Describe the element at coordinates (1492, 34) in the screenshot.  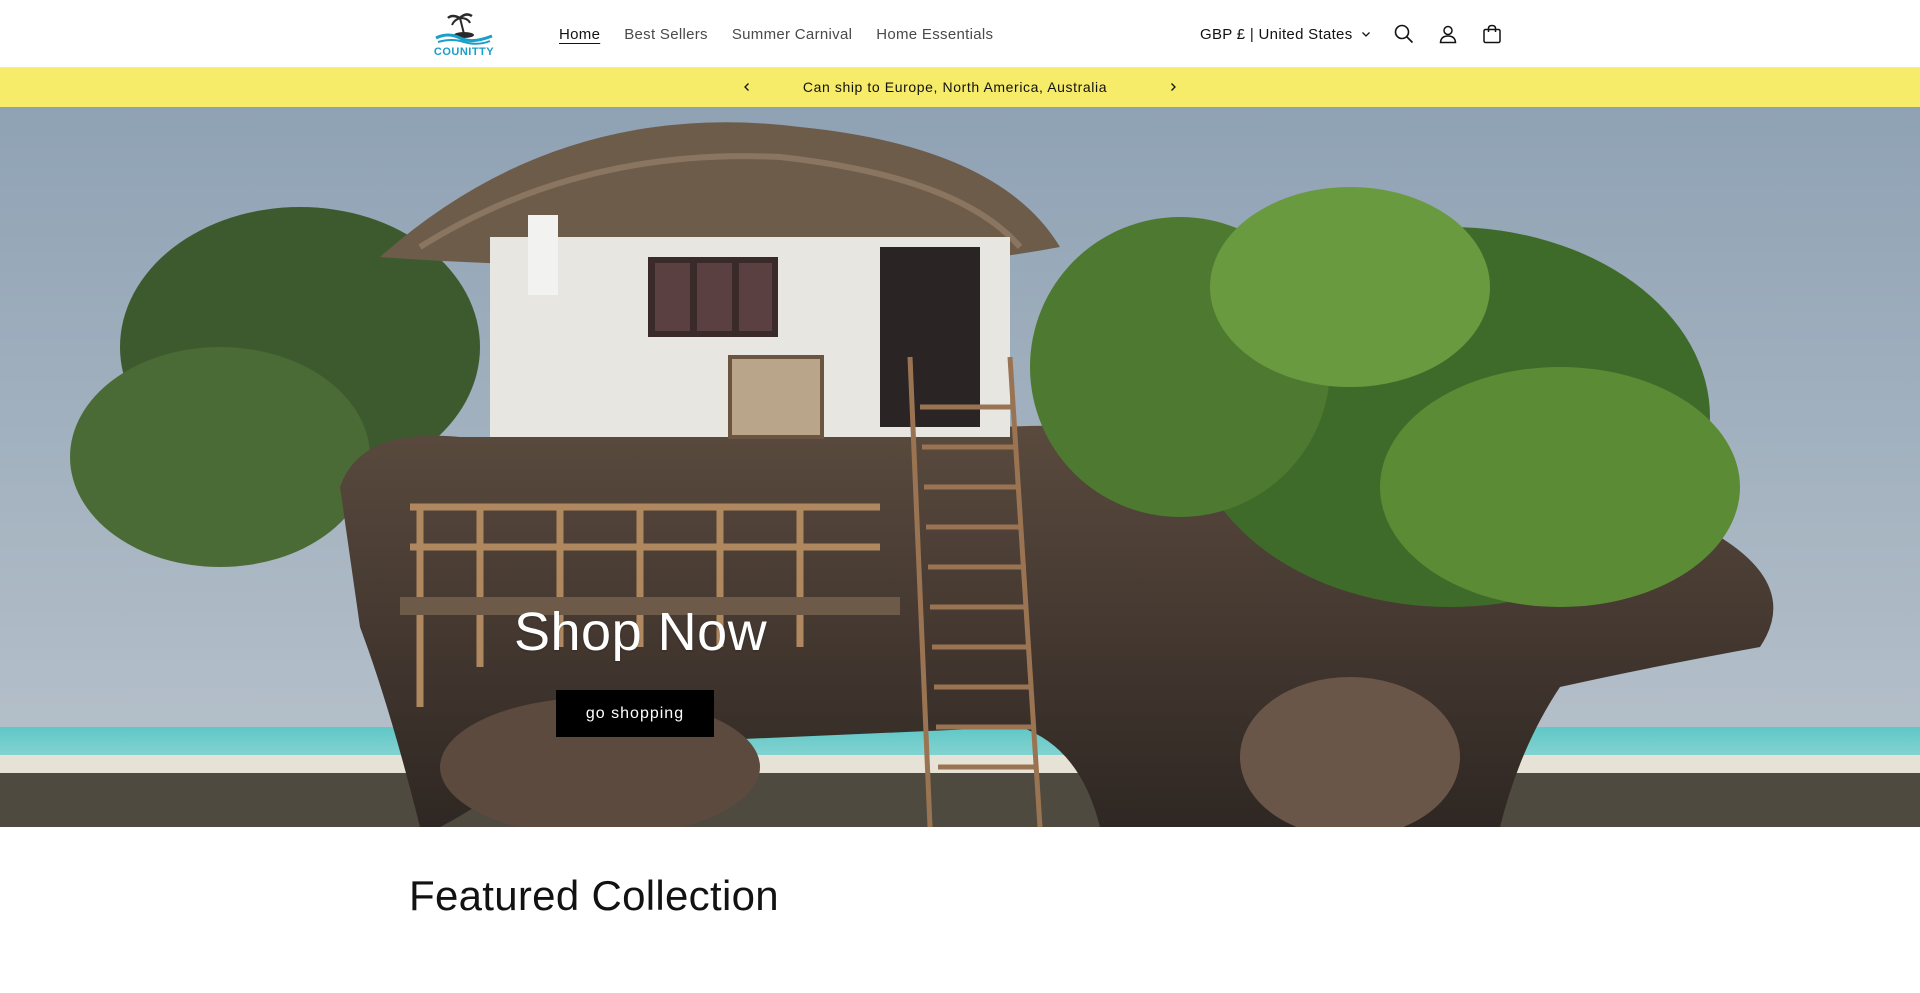
I see `cart-icon` at that location.